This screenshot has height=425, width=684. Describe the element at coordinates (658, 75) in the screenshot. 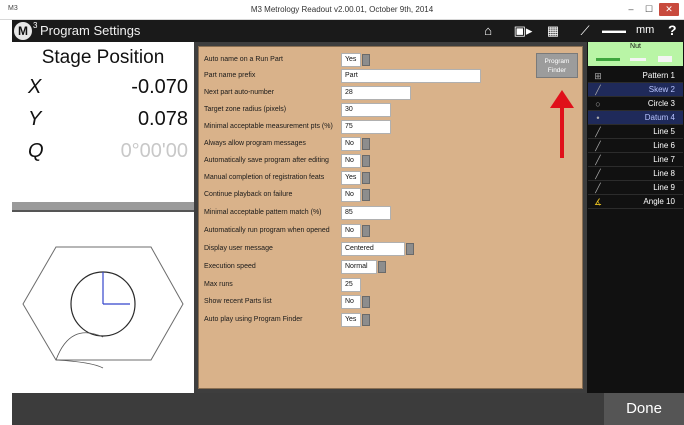

I see `feature-label: Pattern 1` at that location.